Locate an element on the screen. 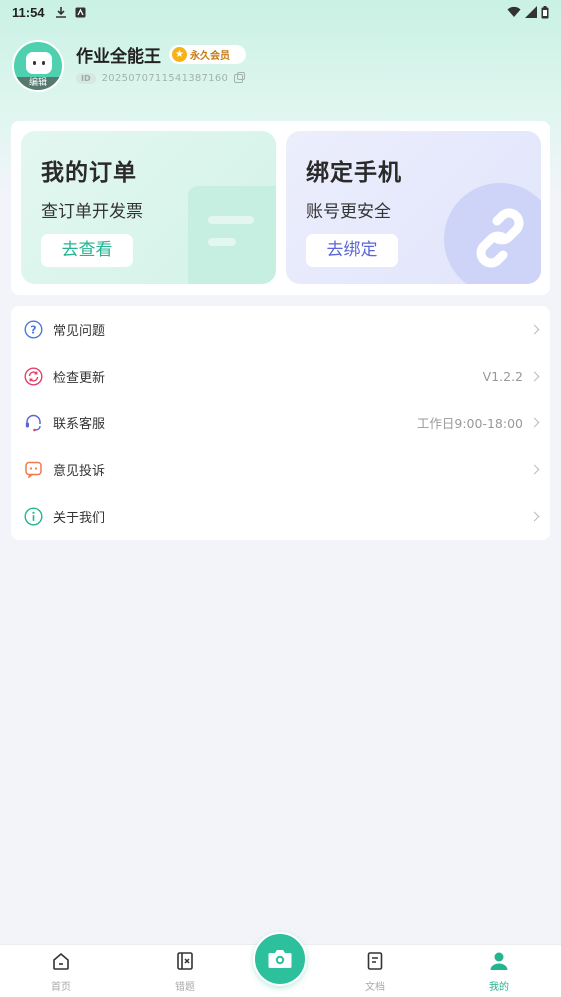  menu-item-customer-service: 联系客服 工作日9:00-18:00 is located at coordinates (280, 423).